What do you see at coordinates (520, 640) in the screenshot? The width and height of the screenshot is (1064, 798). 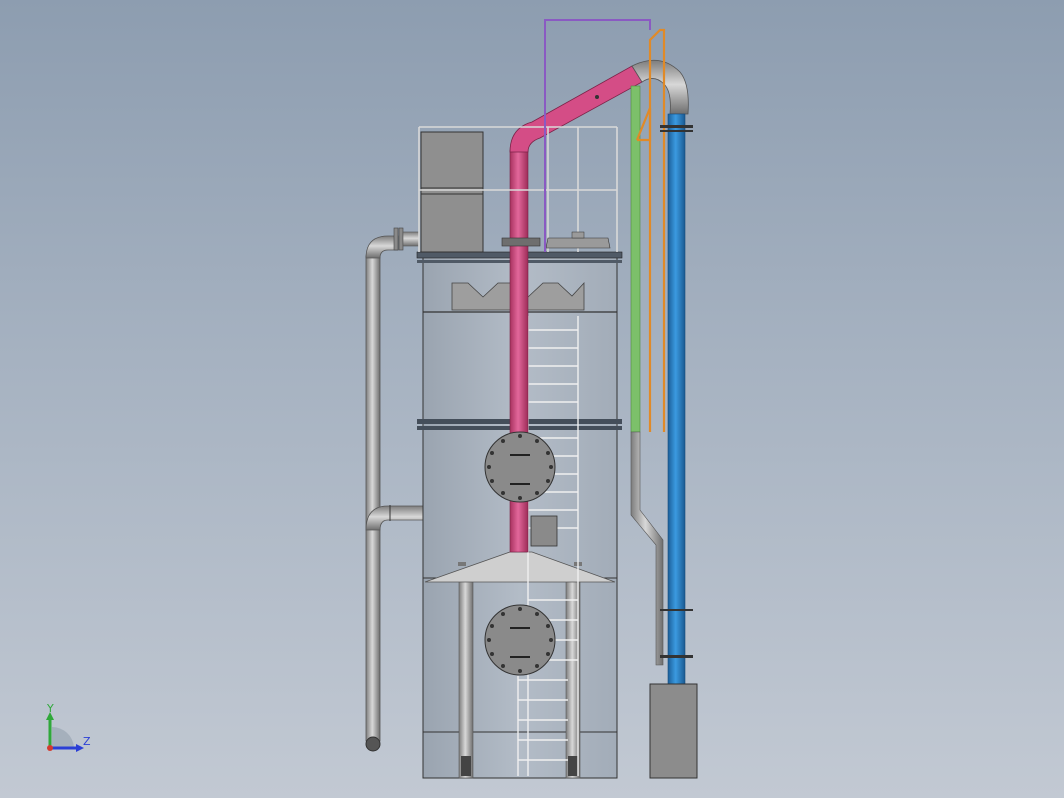 I see `lower-manhole` at bounding box center [520, 640].